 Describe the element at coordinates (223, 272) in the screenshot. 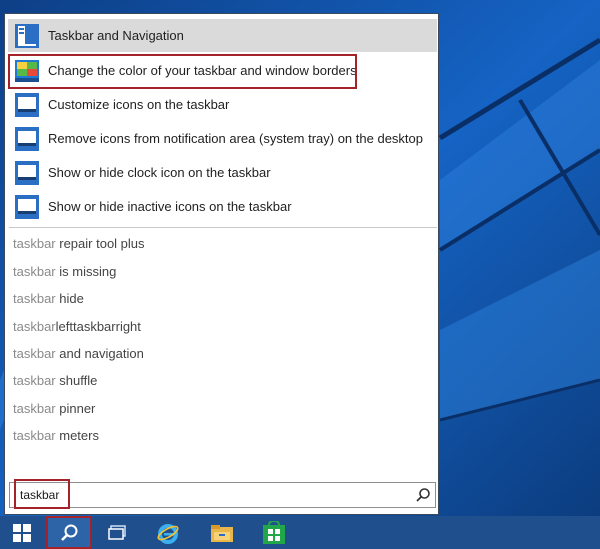

I see `suggestion-item: taskbar is missing` at that location.